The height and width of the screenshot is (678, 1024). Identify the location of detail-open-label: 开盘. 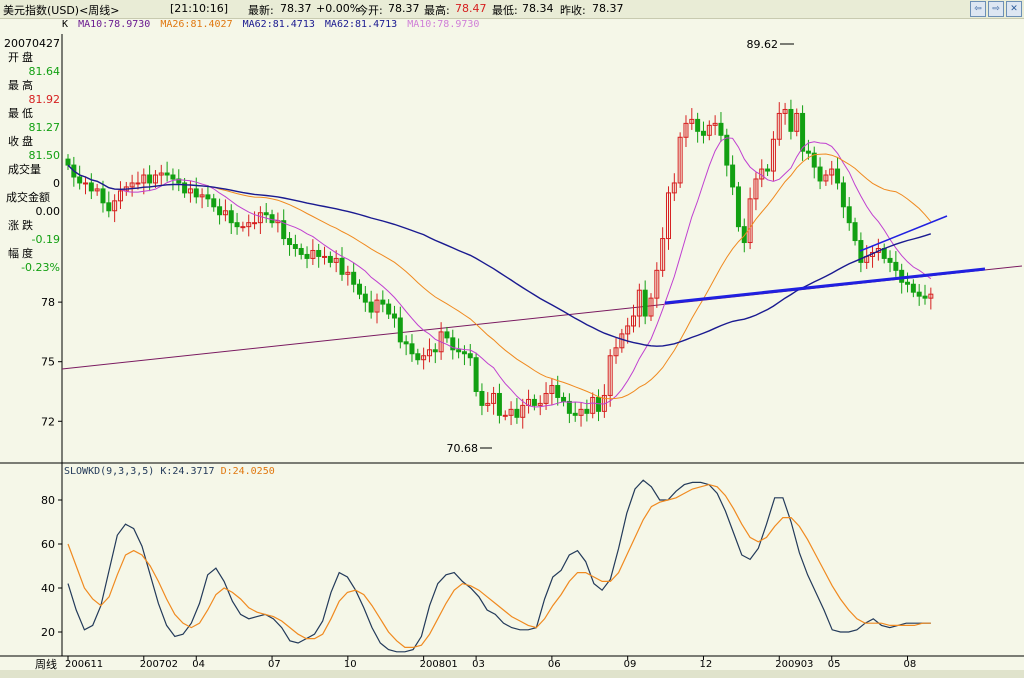
(22, 57).